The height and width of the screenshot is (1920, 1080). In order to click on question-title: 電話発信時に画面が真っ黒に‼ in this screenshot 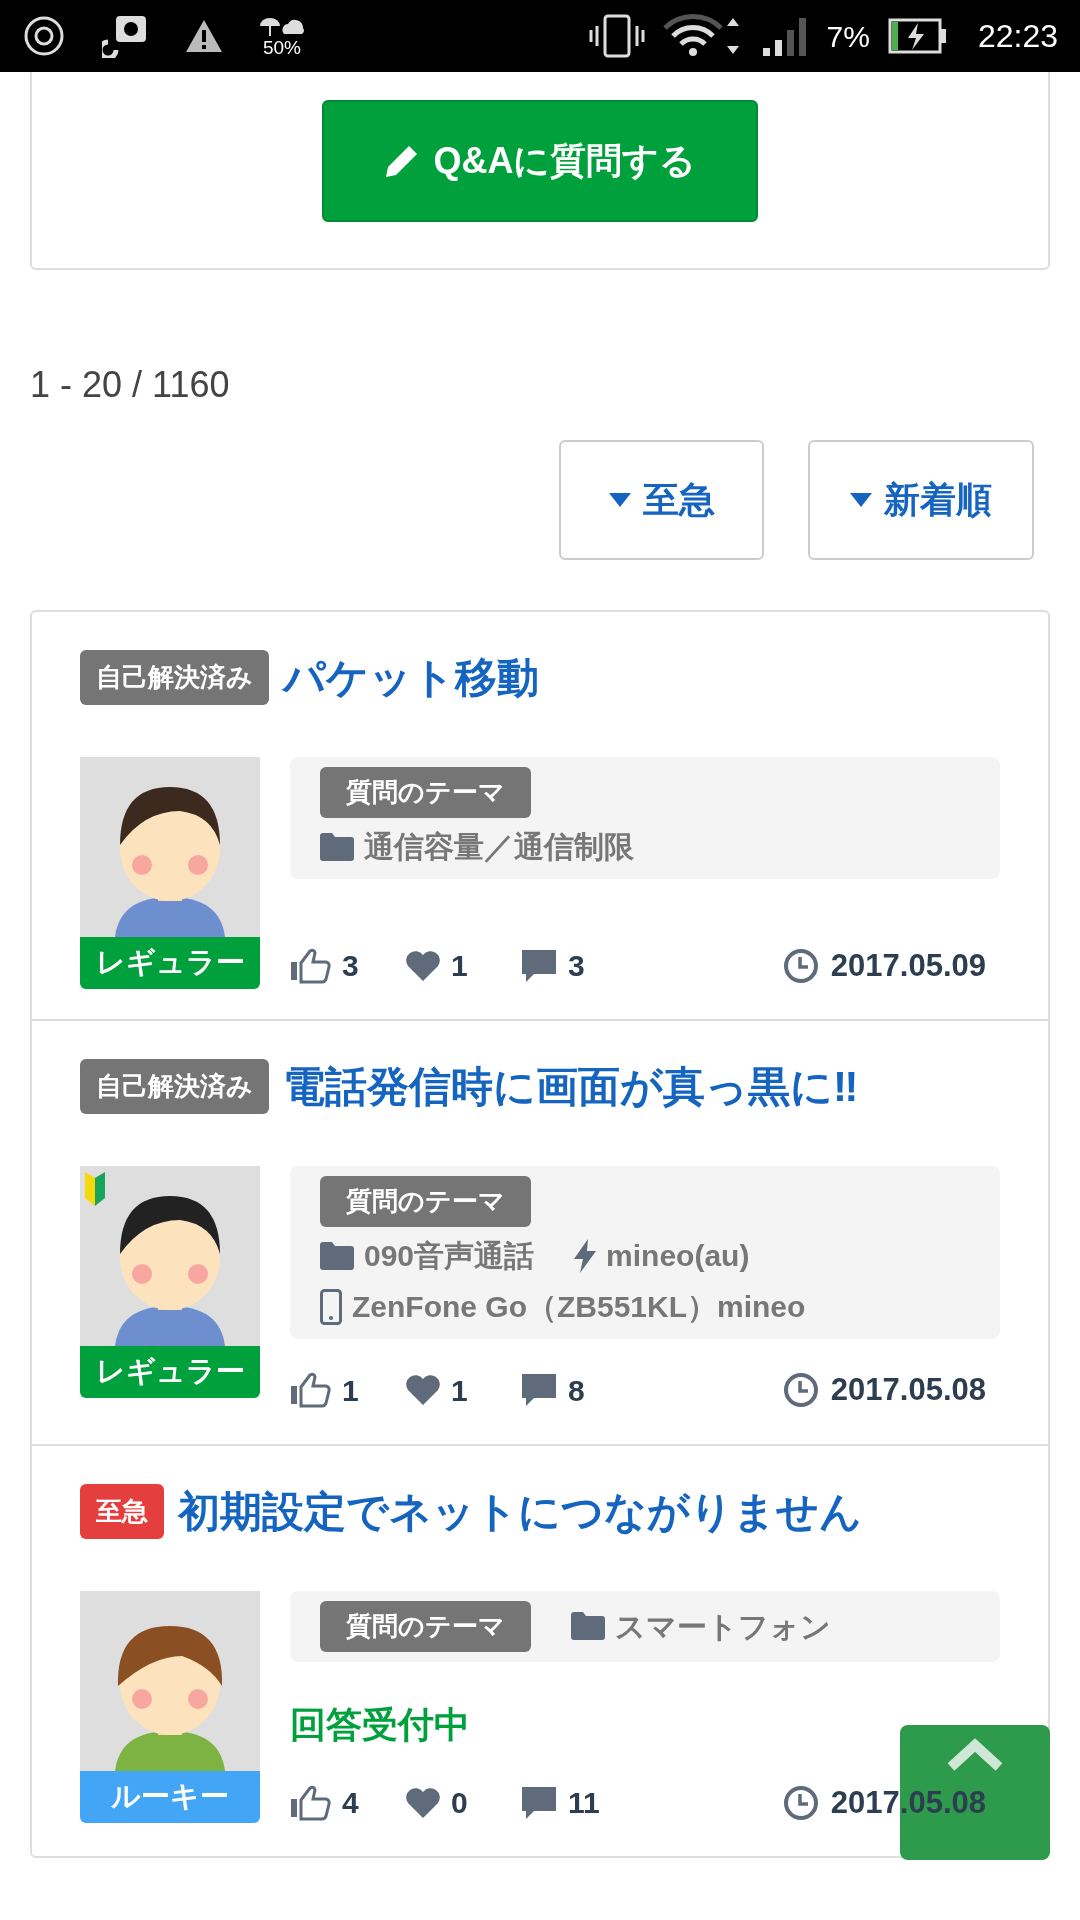, I will do `click(571, 1086)`.